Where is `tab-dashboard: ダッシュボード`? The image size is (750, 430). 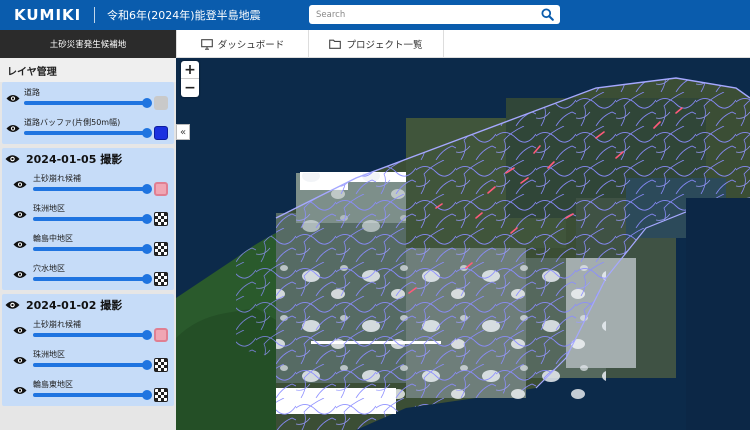
tab-dashboard: ダッシュボード is located at coordinates (242, 44).